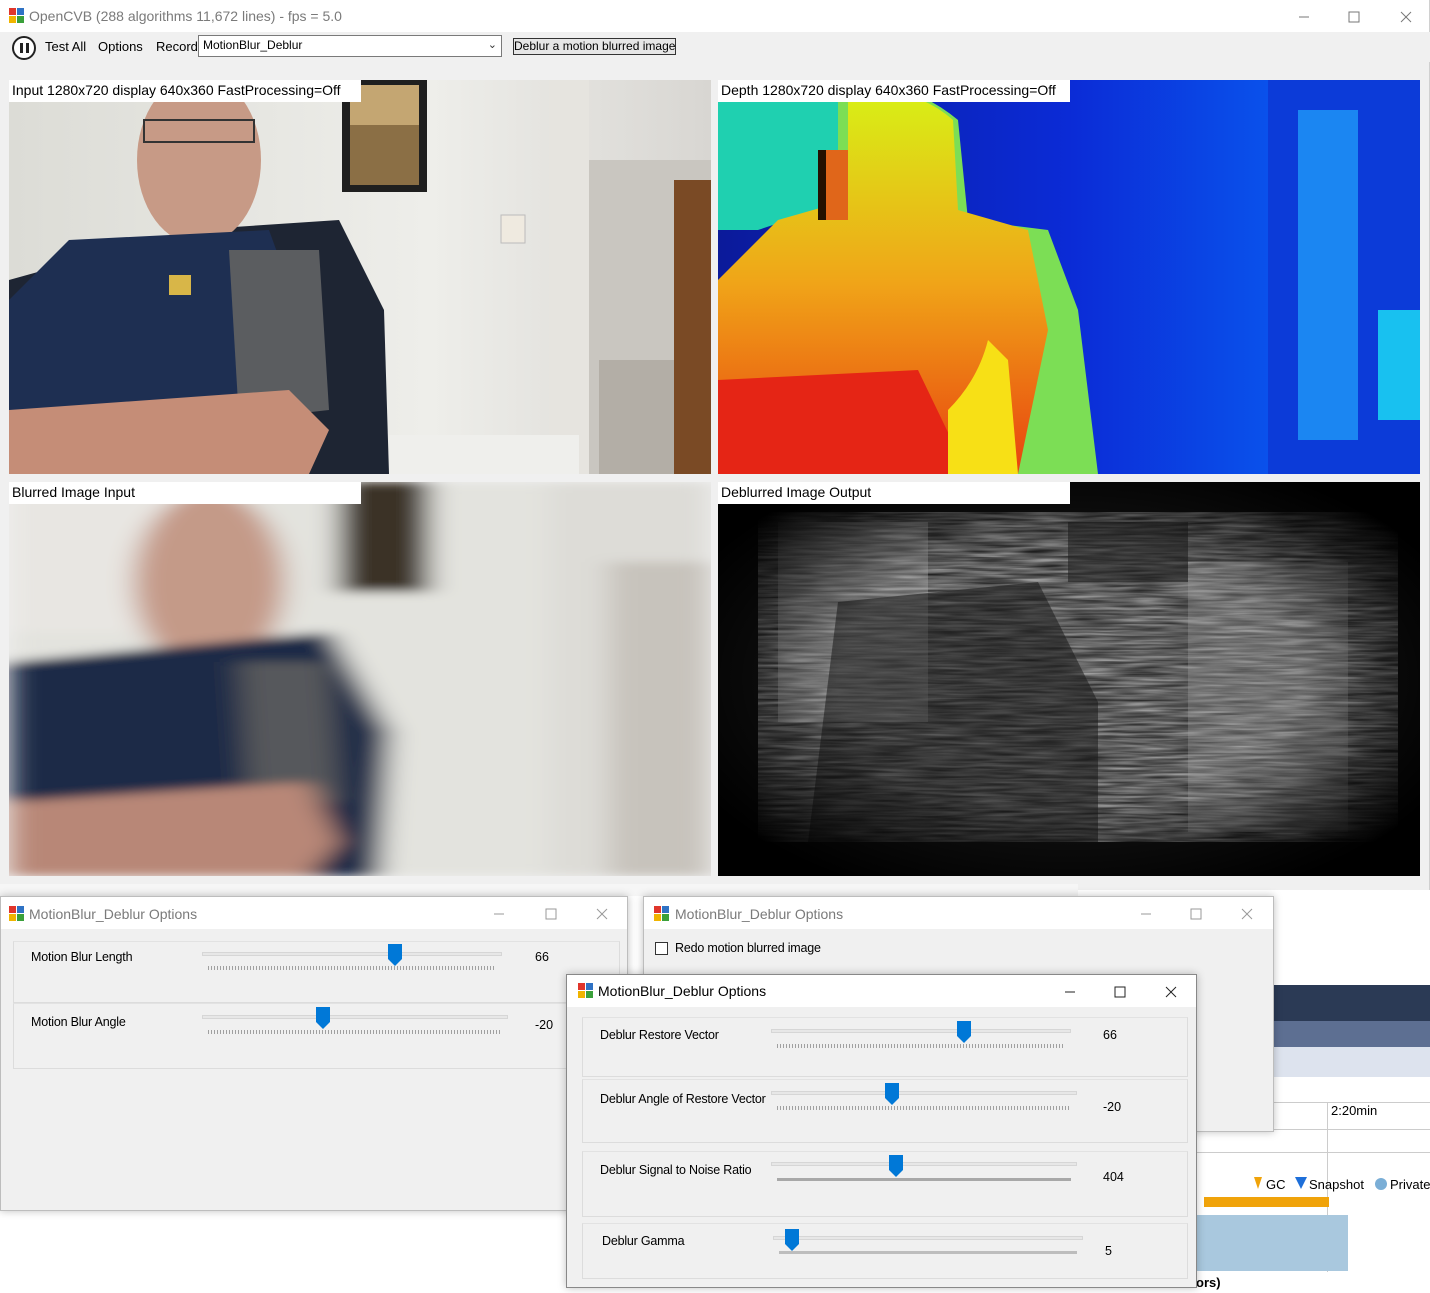  I want to click on input-camera-image, so click(360, 277).